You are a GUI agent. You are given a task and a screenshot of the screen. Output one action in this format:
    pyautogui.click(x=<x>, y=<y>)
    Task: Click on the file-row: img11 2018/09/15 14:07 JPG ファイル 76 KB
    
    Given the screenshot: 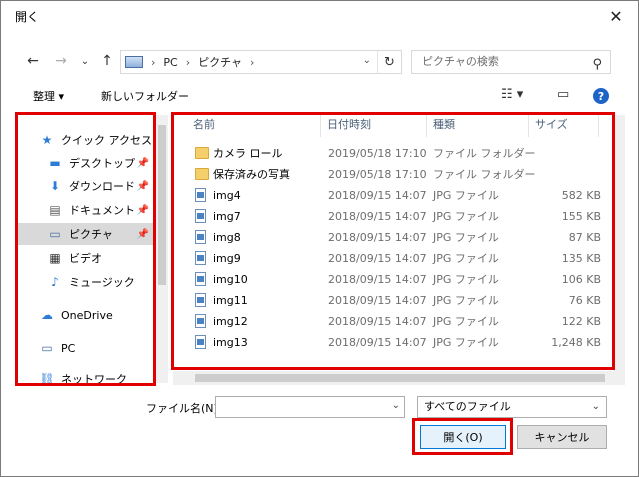 What is the action you would take?
    pyautogui.click(x=388, y=300)
    